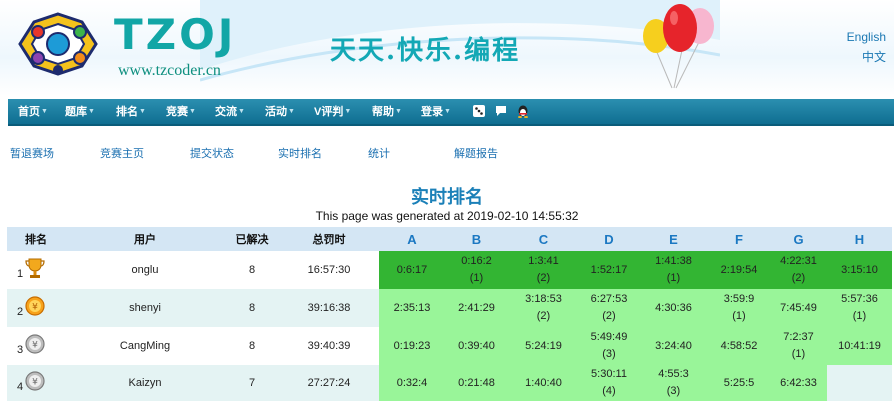  Describe the element at coordinates (673, 261) in the screenshot. I see `accepted-time: 1:41:38` at that location.